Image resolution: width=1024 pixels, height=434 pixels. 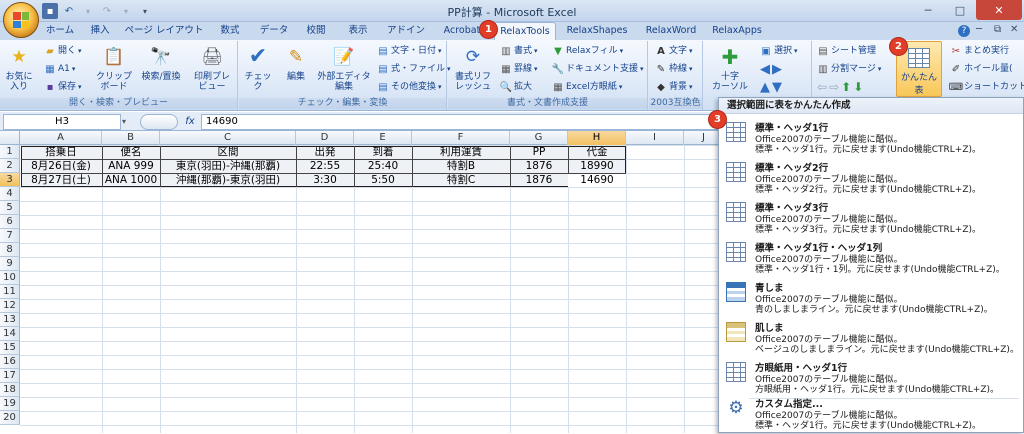 What do you see at coordinates (383, 138) in the screenshot?
I see `column-header-e: E` at bounding box center [383, 138].